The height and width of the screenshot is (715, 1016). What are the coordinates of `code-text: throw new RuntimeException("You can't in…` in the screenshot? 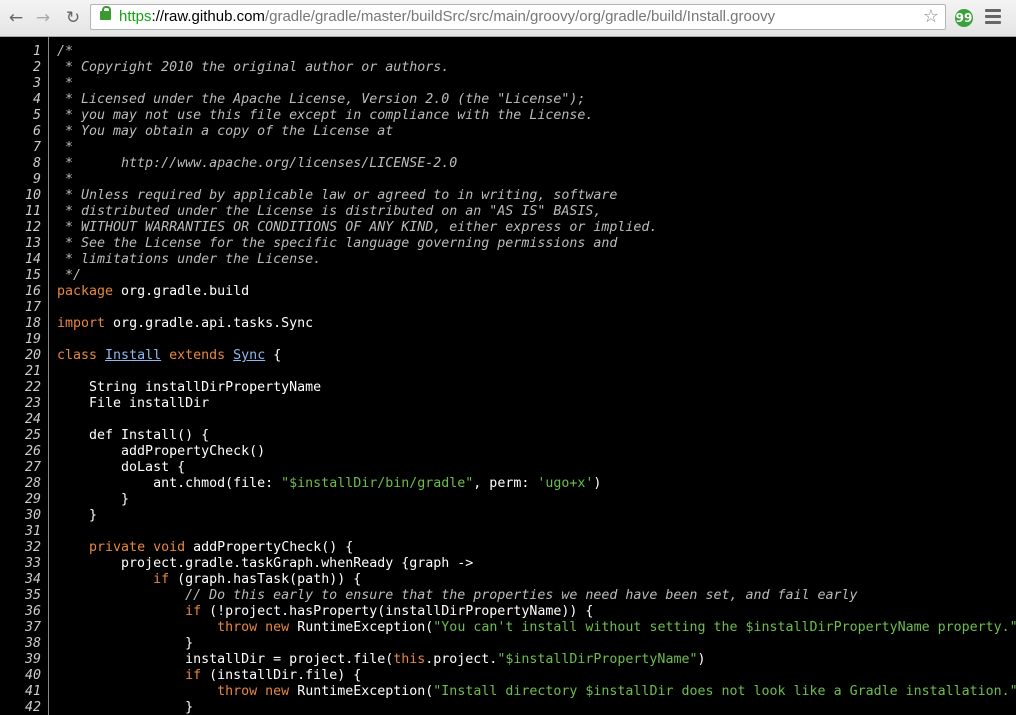 It's located at (536, 628).